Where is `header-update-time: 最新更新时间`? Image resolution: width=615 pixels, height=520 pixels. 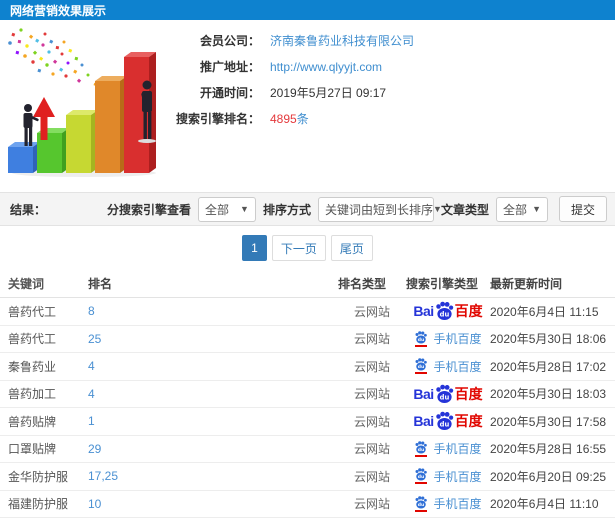
header-update-time: 最新更新时间 is located at coordinates (526, 284).